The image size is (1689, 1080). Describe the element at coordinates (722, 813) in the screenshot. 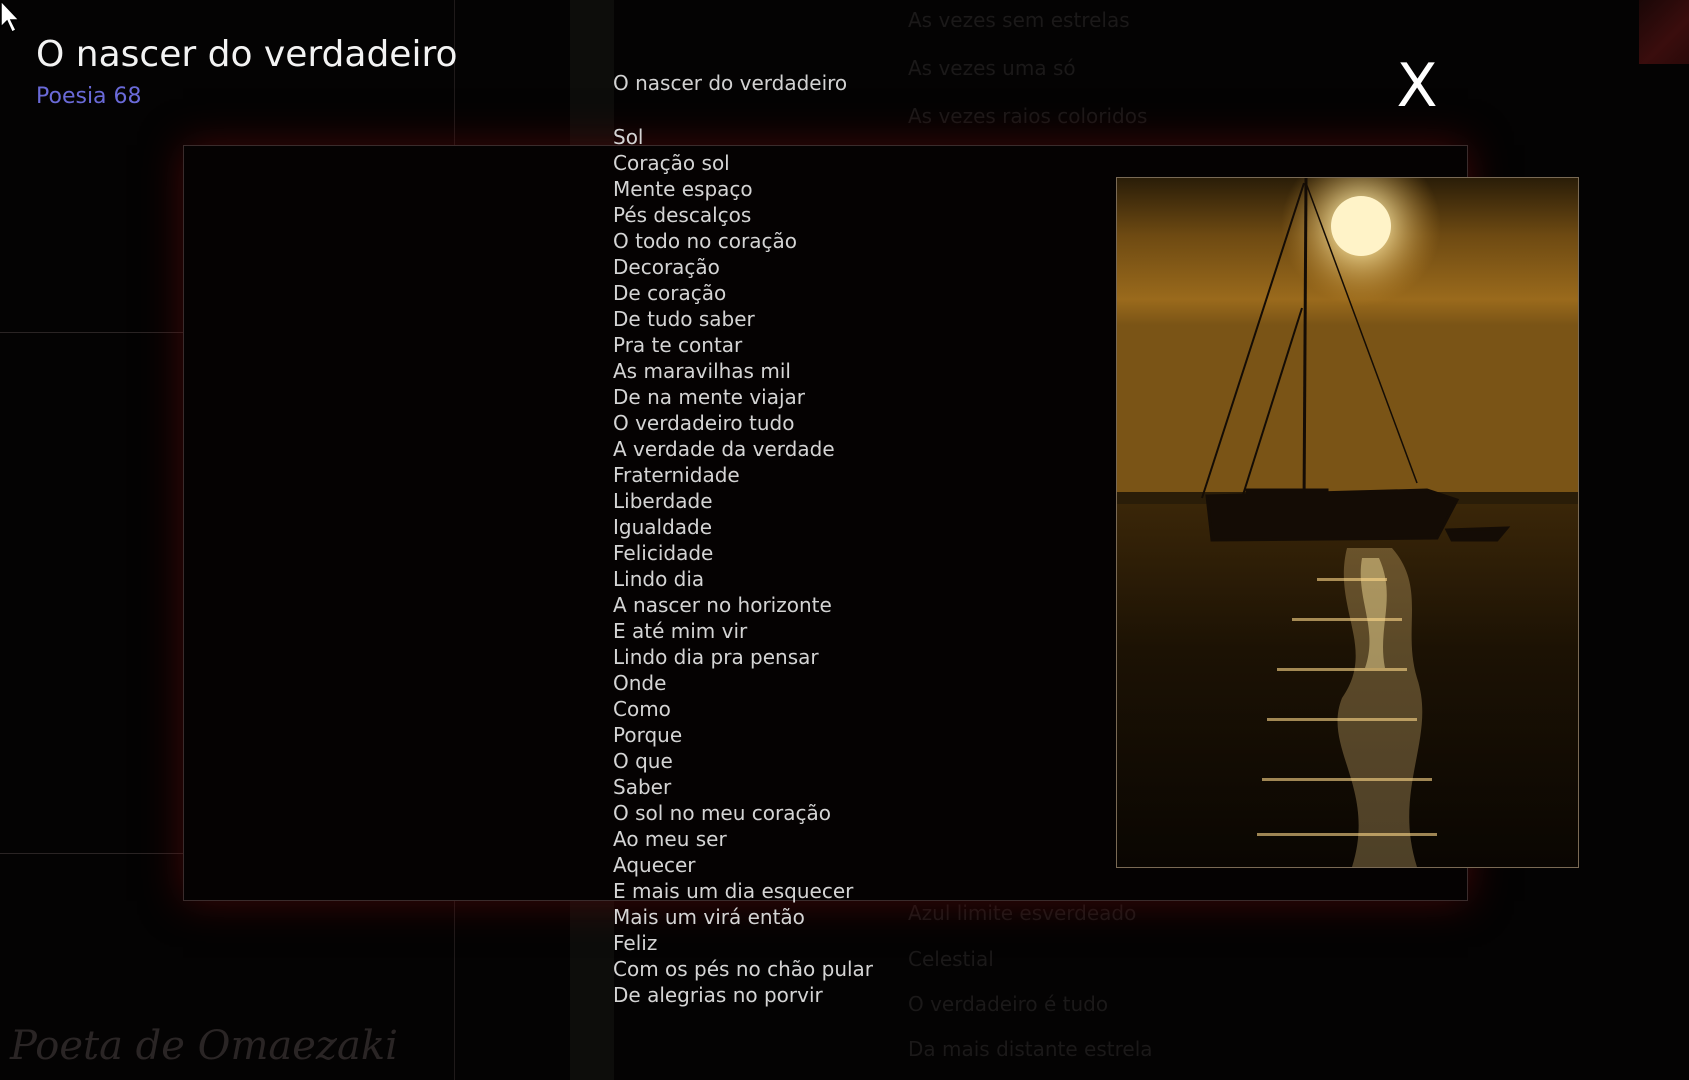

I see `poem-line: O sol no meu coração` at that location.